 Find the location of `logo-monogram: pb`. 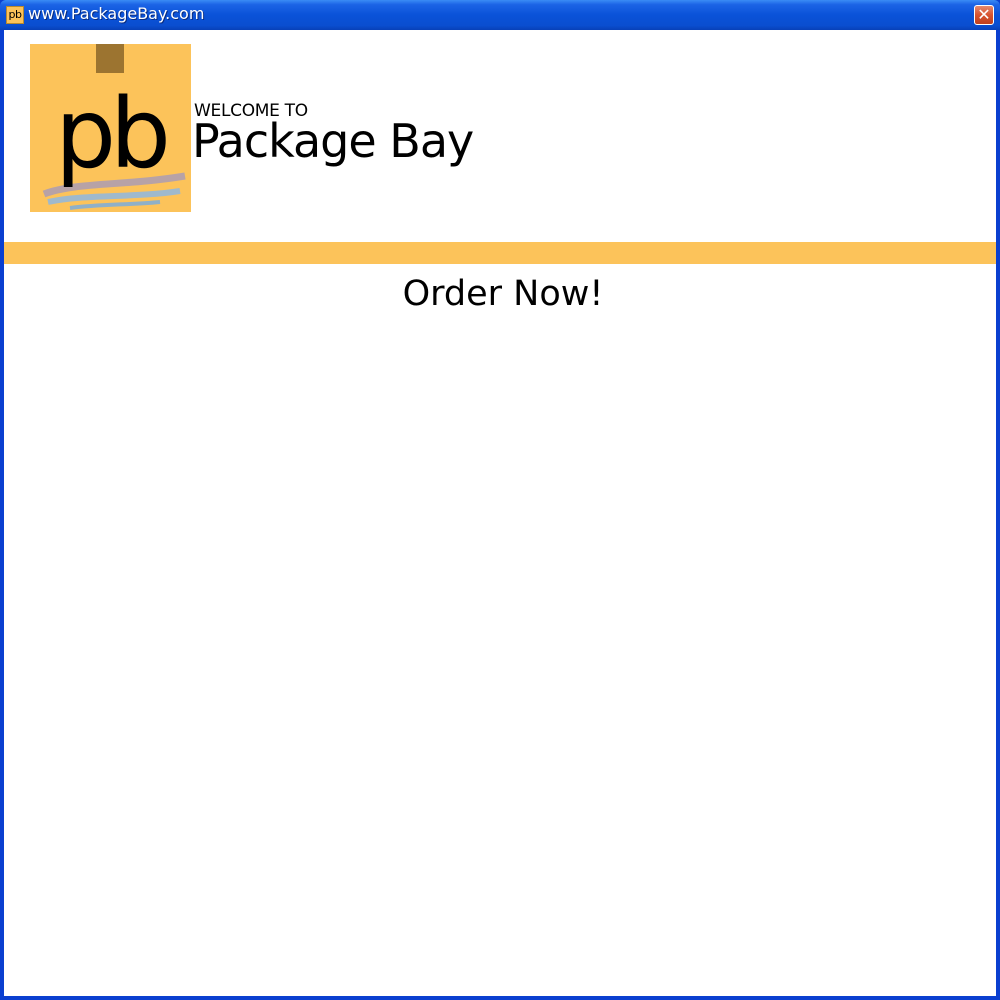

logo-monogram: pb is located at coordinates (110, 134).